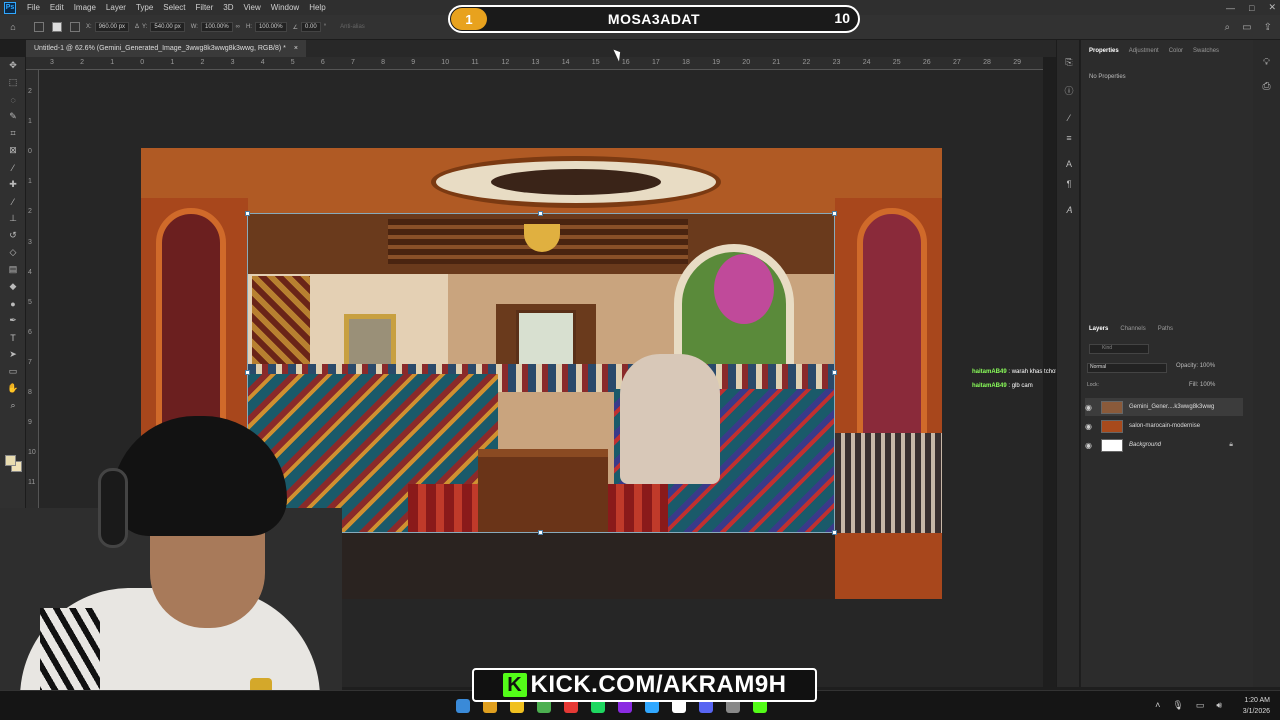 Image resolution: width=1280 pixels, height=720 pixels. What do you see at coordinates (1176, 55) in the screenshot?
I see `tab-color: Color` at bounding box center [1176, 55].